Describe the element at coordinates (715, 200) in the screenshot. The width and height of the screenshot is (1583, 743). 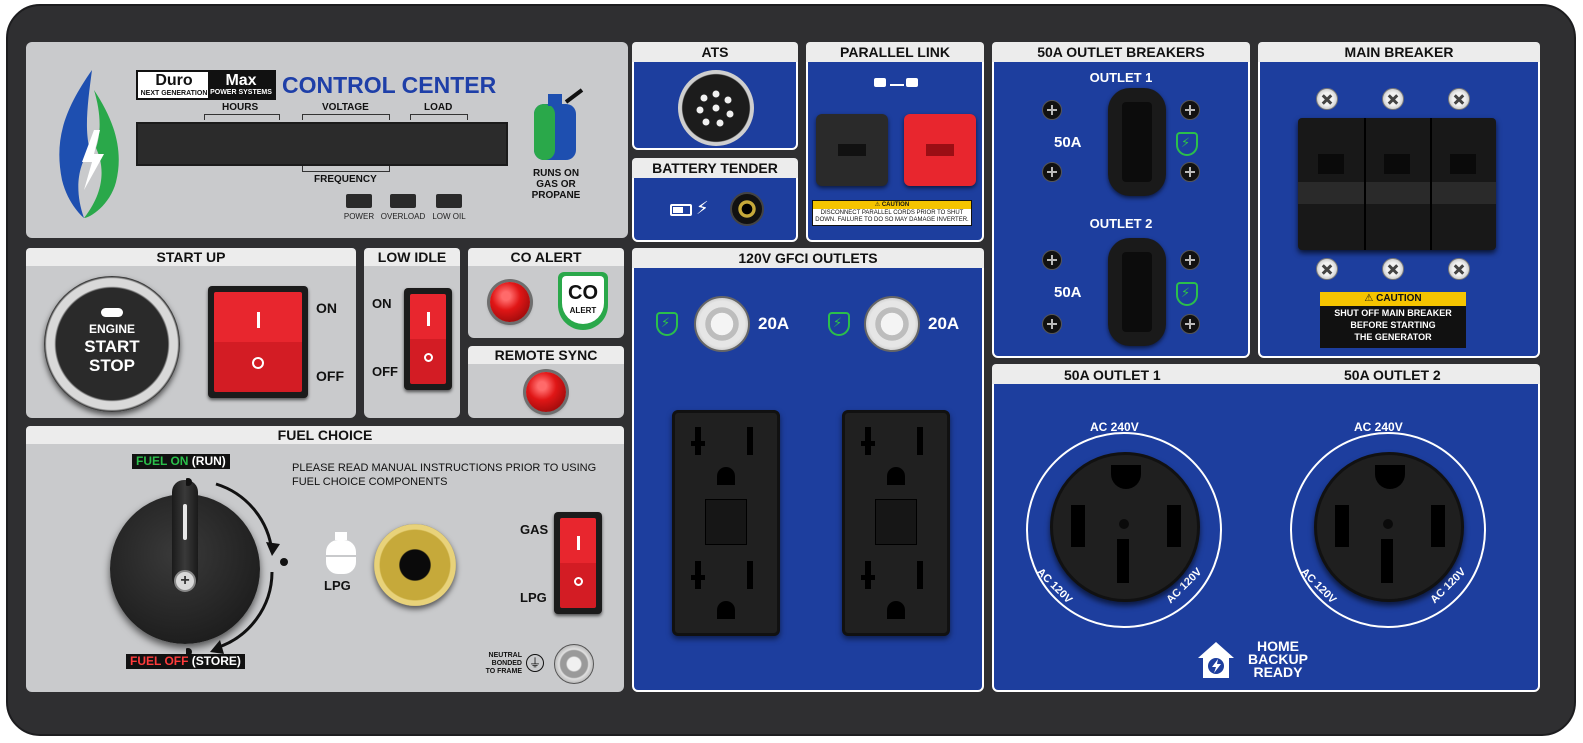
I see `battery-tender-panel: BATTERY TENDER ⚡` at that location.